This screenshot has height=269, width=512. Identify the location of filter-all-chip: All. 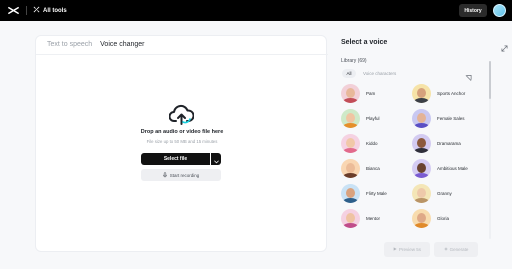
(349, 73).